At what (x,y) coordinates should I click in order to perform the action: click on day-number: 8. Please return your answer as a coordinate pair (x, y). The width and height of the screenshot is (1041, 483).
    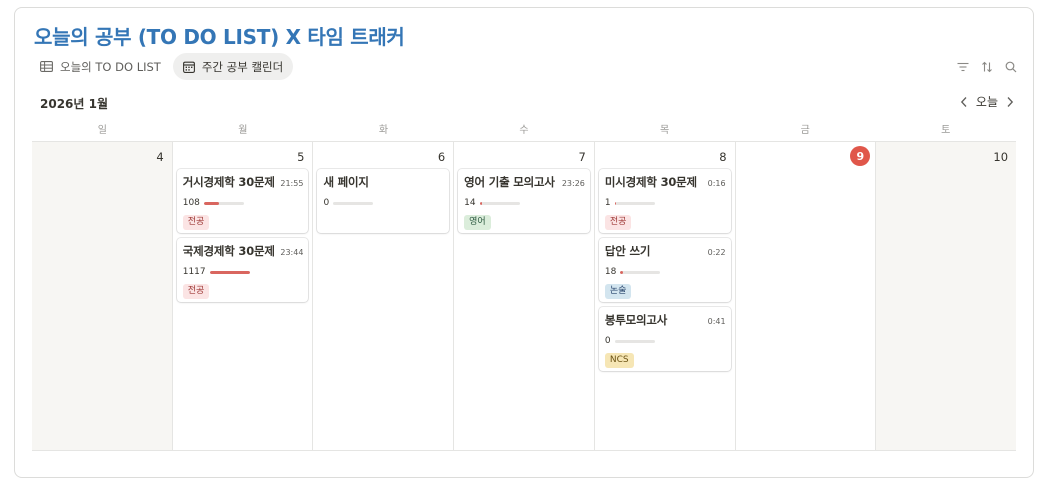
    Looking at the image, I should click on (723, 157).